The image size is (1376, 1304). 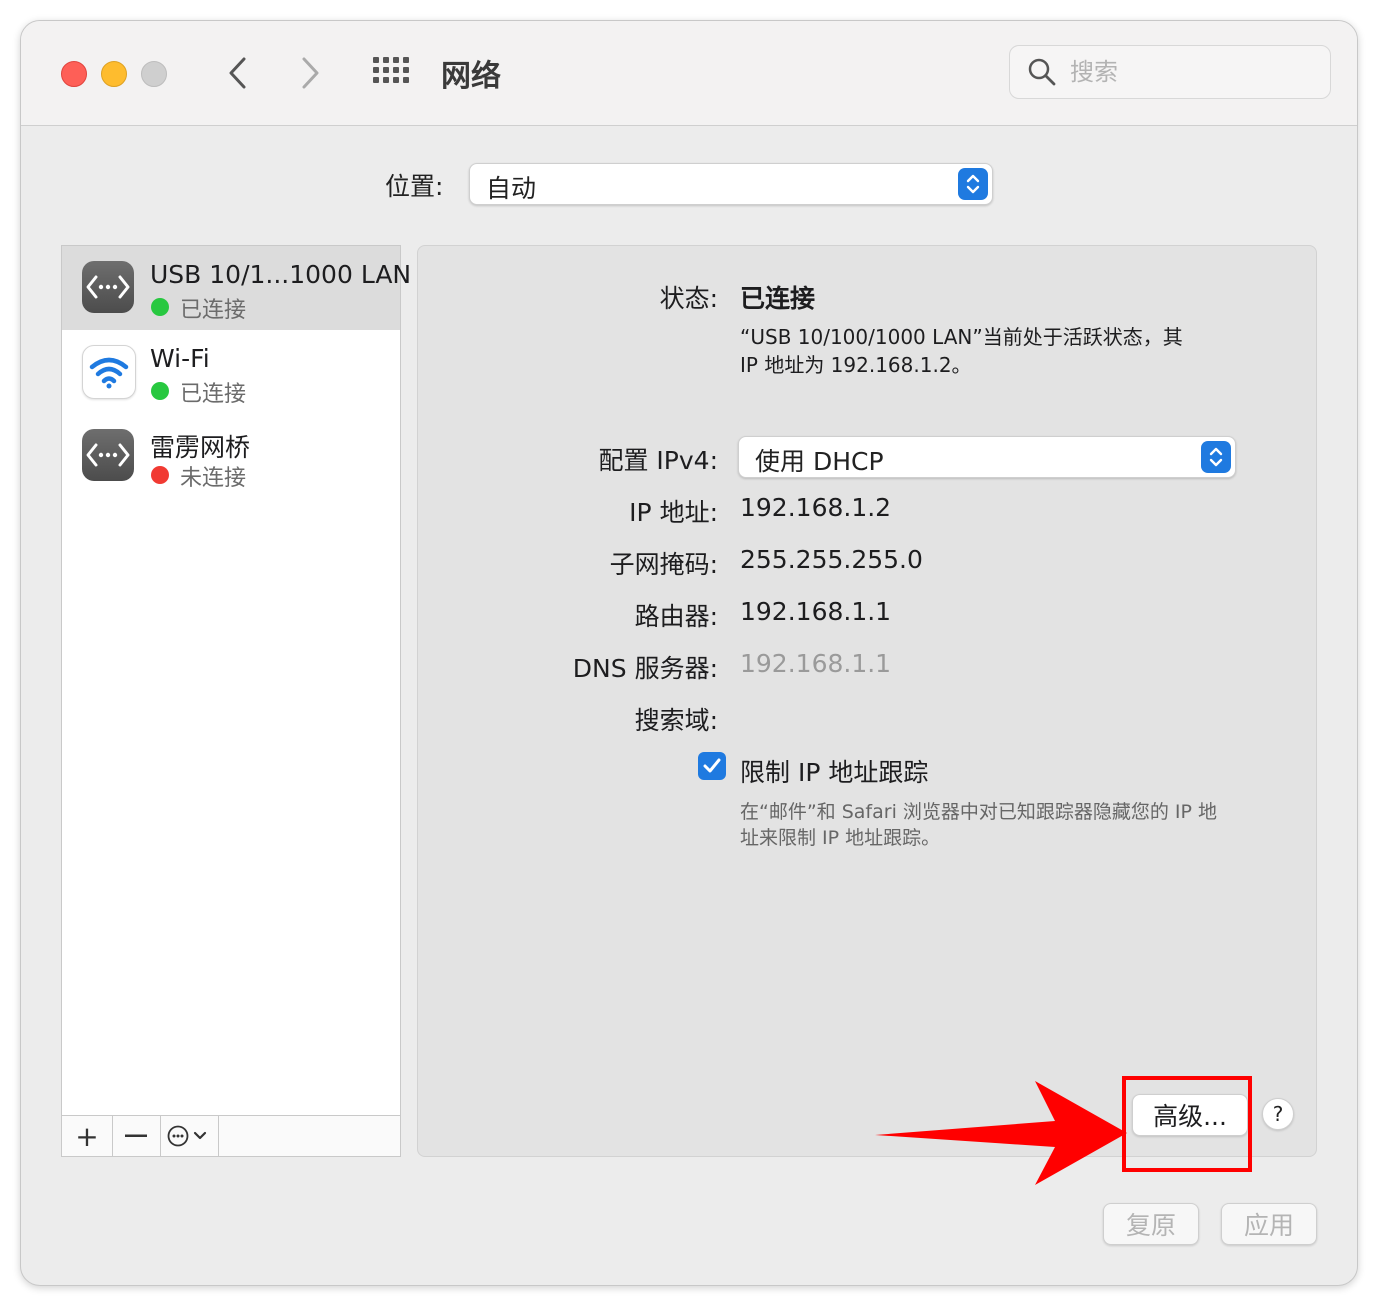 What do you see at coordinates (281, 274) in the screenshot?
I see `service-name: USB 10/1...1000 LAN` at bounding box center [281, 274].